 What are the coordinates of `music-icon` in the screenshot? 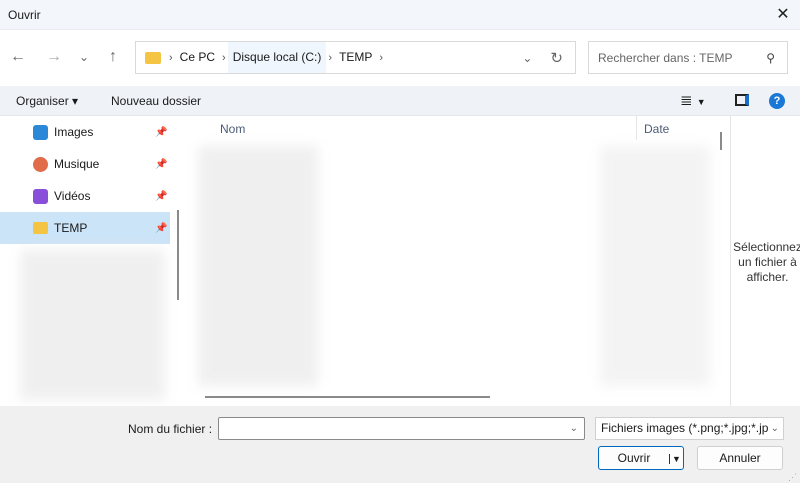 It's located at (40, 164).